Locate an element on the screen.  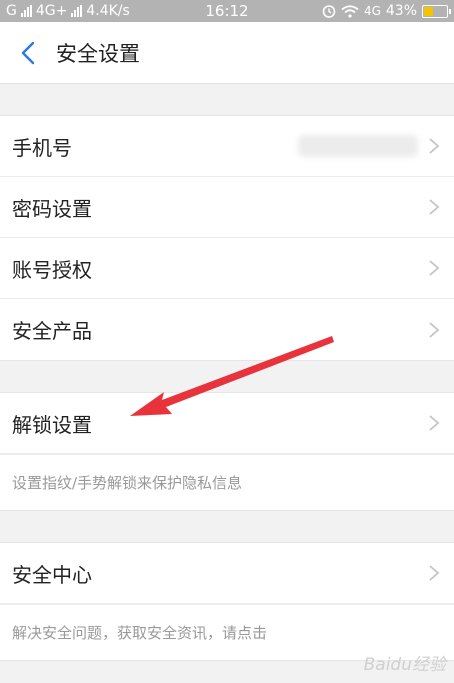
blurred-phone-number is located at coordinates (358, 146).